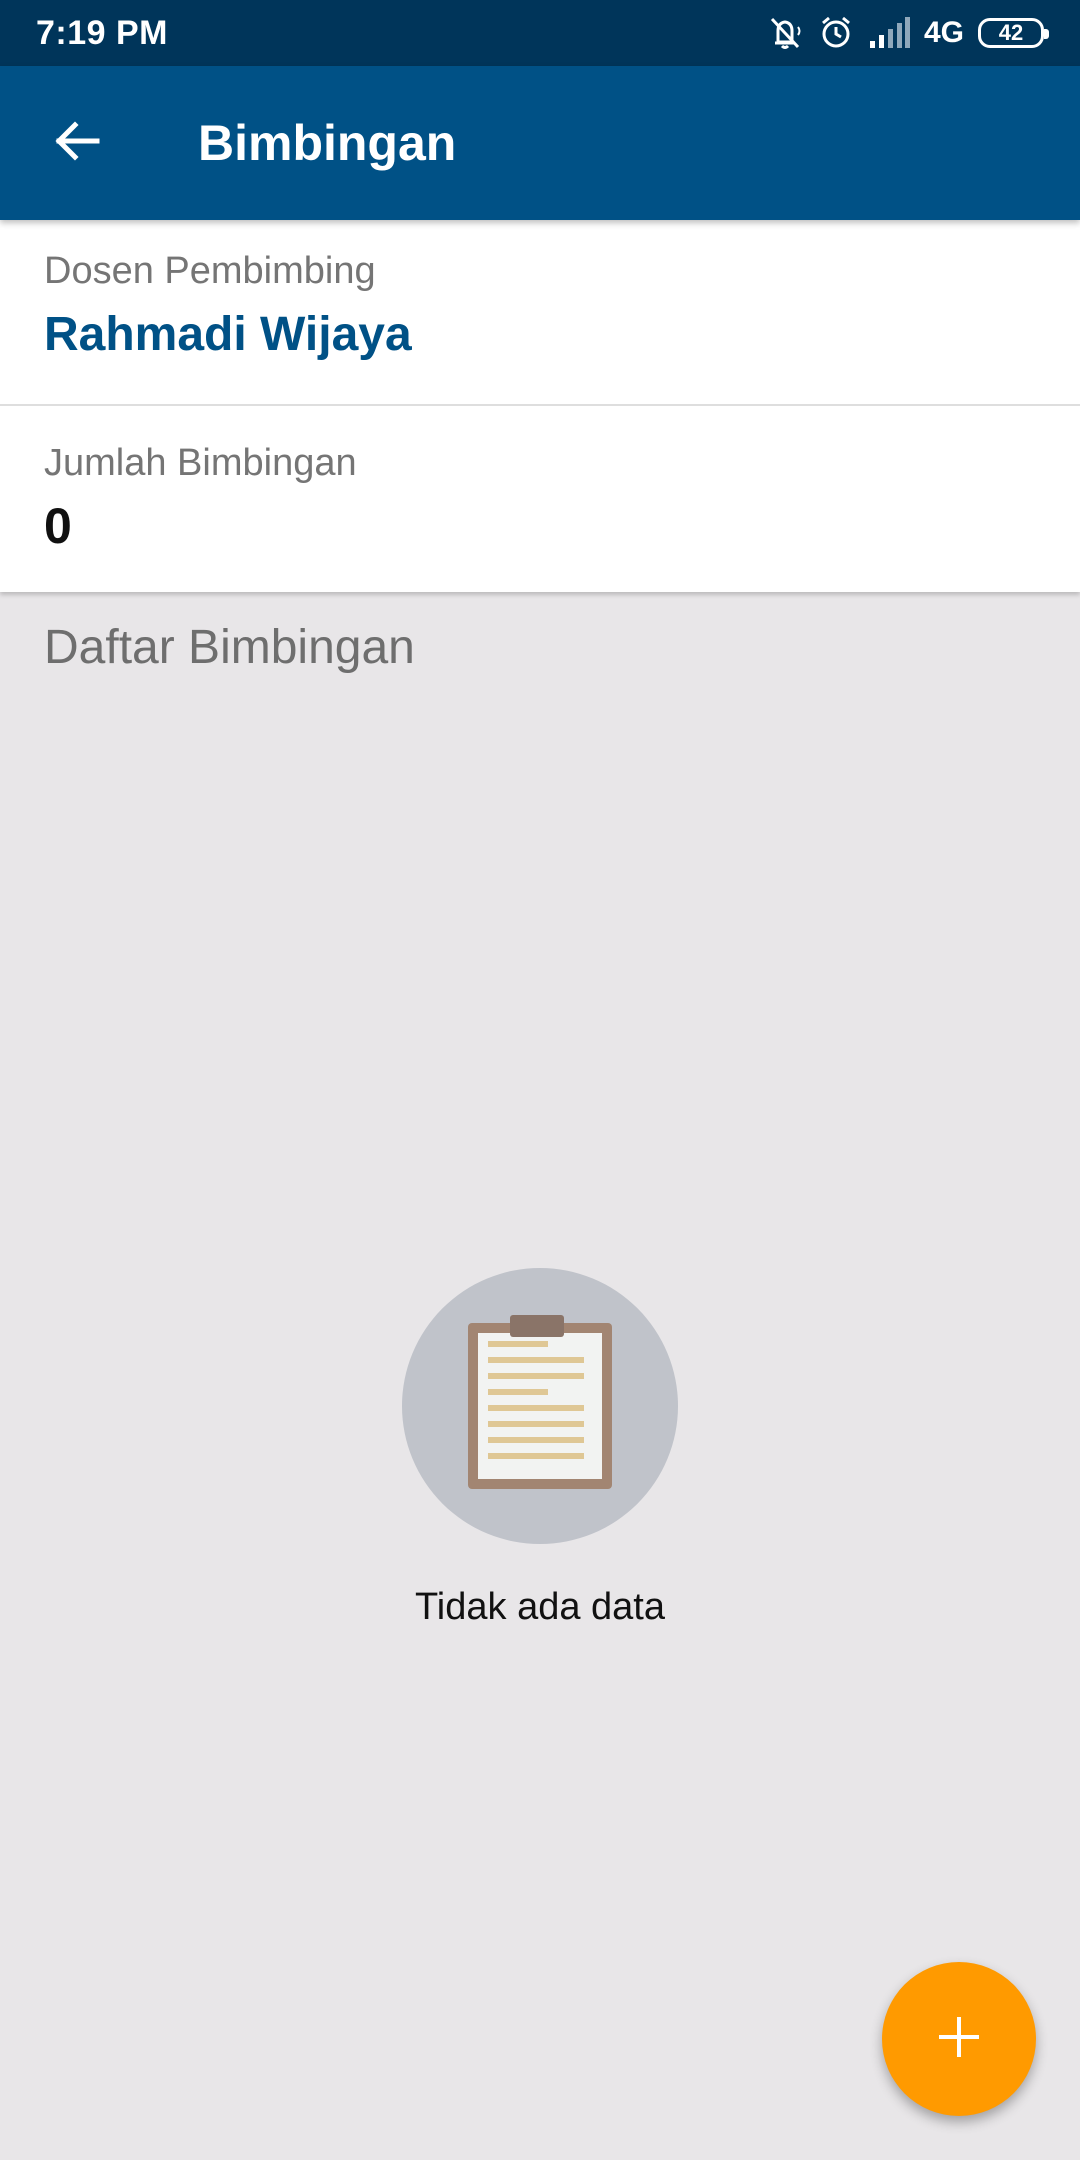 This screenshot has width=1080, height=2160. I want to click on signal-icon, so click(889, 33).